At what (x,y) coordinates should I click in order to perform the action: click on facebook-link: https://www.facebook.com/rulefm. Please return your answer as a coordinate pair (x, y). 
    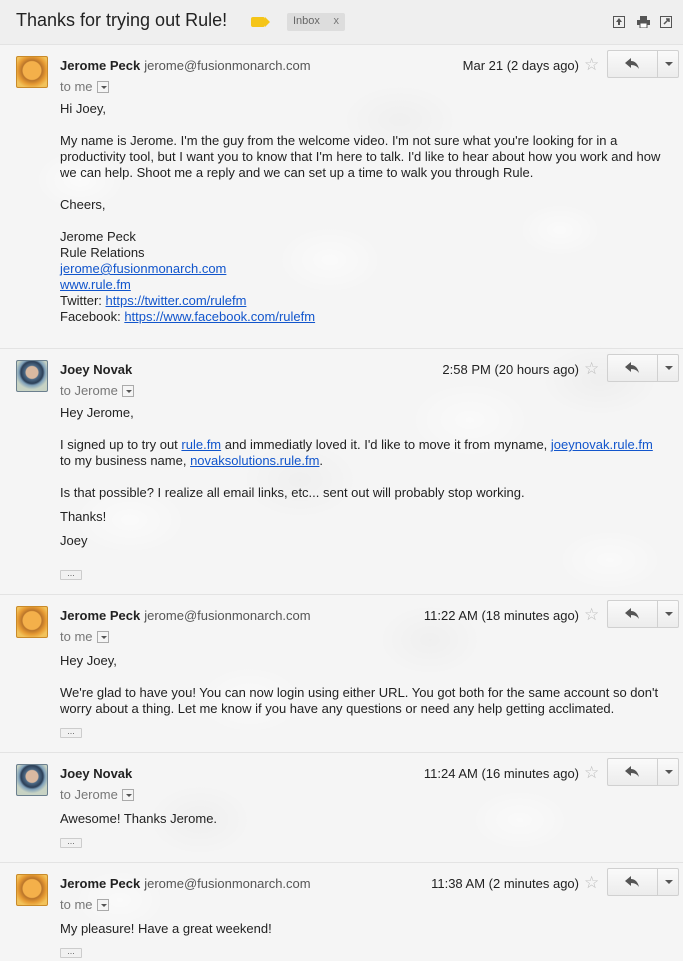
    Looking at the image, I should click on (219, 316).